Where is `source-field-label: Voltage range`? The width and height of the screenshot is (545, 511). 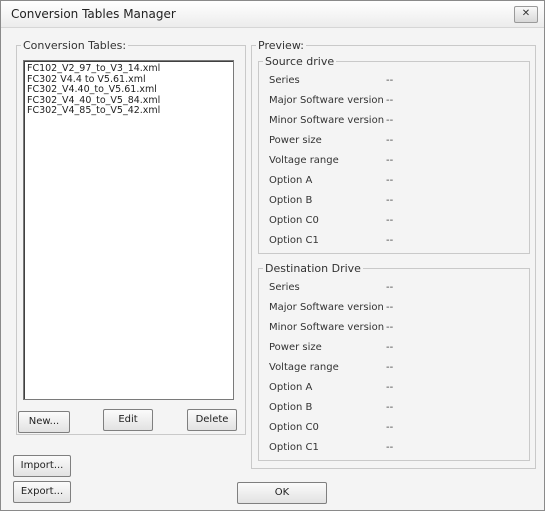 source-field-label: Voltage range is located at coordinates (304, 160).